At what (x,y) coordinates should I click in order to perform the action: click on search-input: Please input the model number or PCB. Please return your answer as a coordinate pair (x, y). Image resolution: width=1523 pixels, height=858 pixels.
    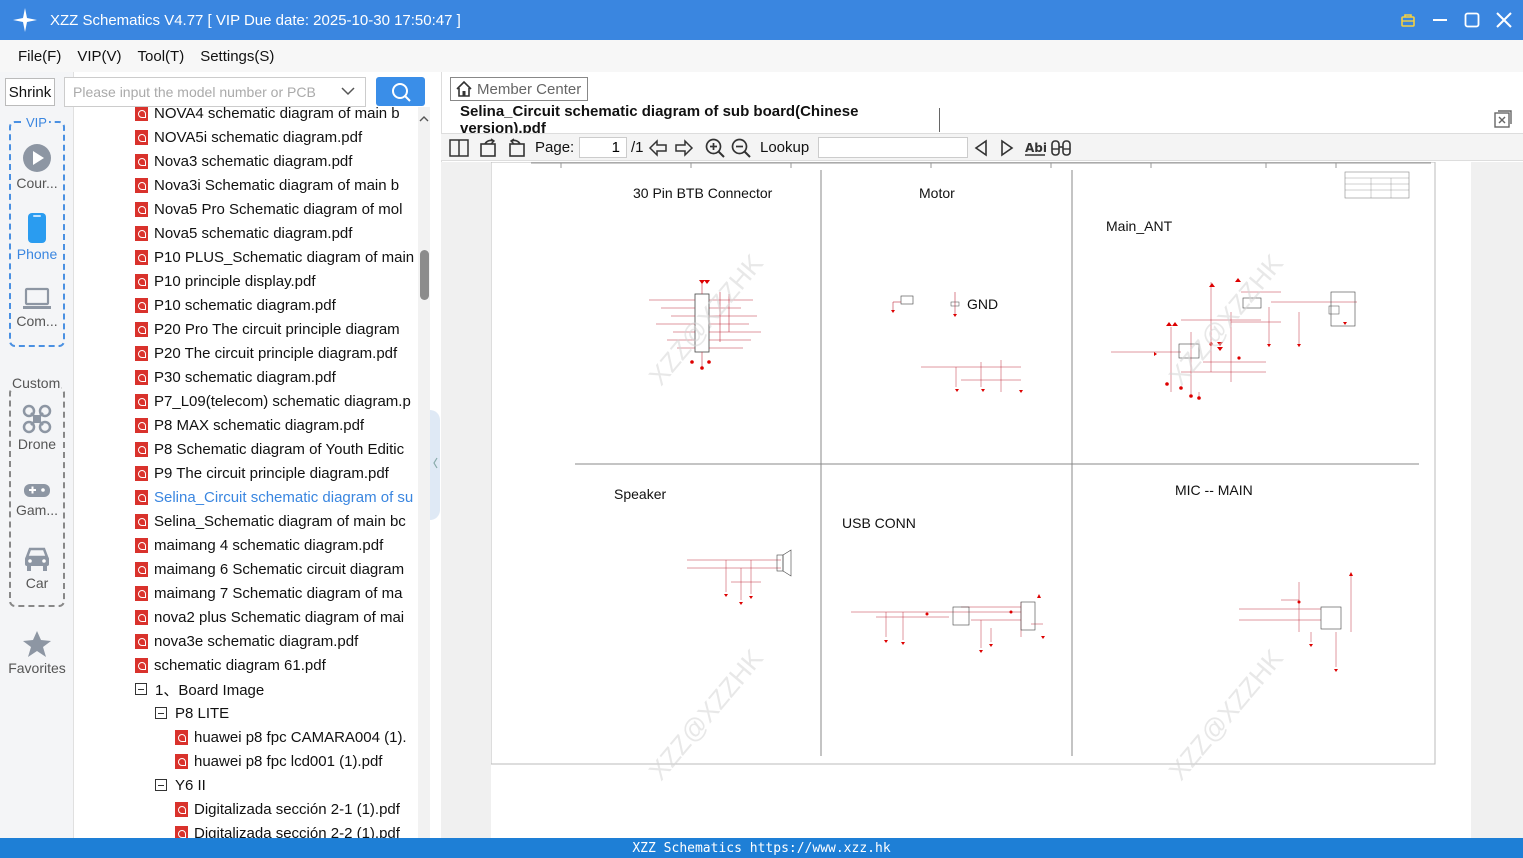
    Looking at the image, I should click on (215, 92).